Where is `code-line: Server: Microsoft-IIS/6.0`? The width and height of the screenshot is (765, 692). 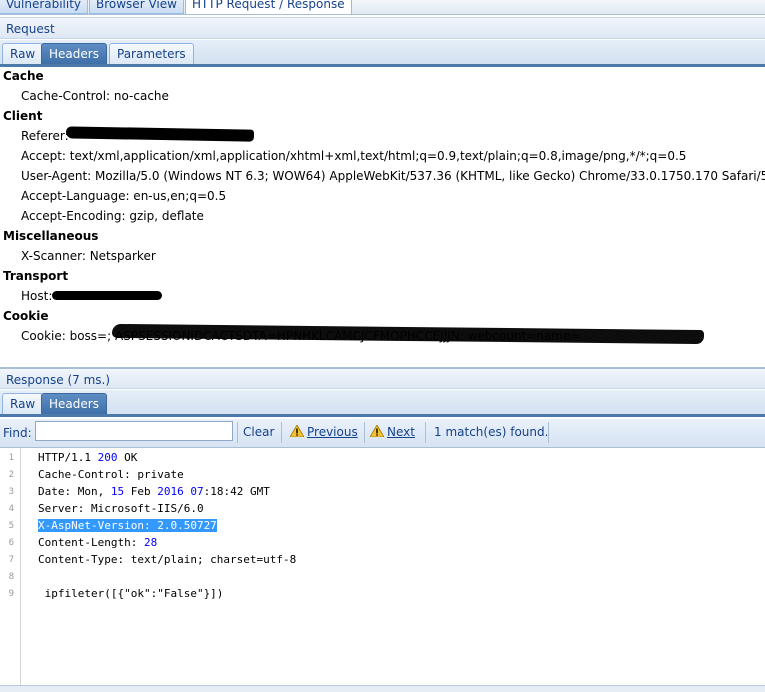
code-line: Server: Microsoft-IIS/6.0 is located at coordinates (121, 508).